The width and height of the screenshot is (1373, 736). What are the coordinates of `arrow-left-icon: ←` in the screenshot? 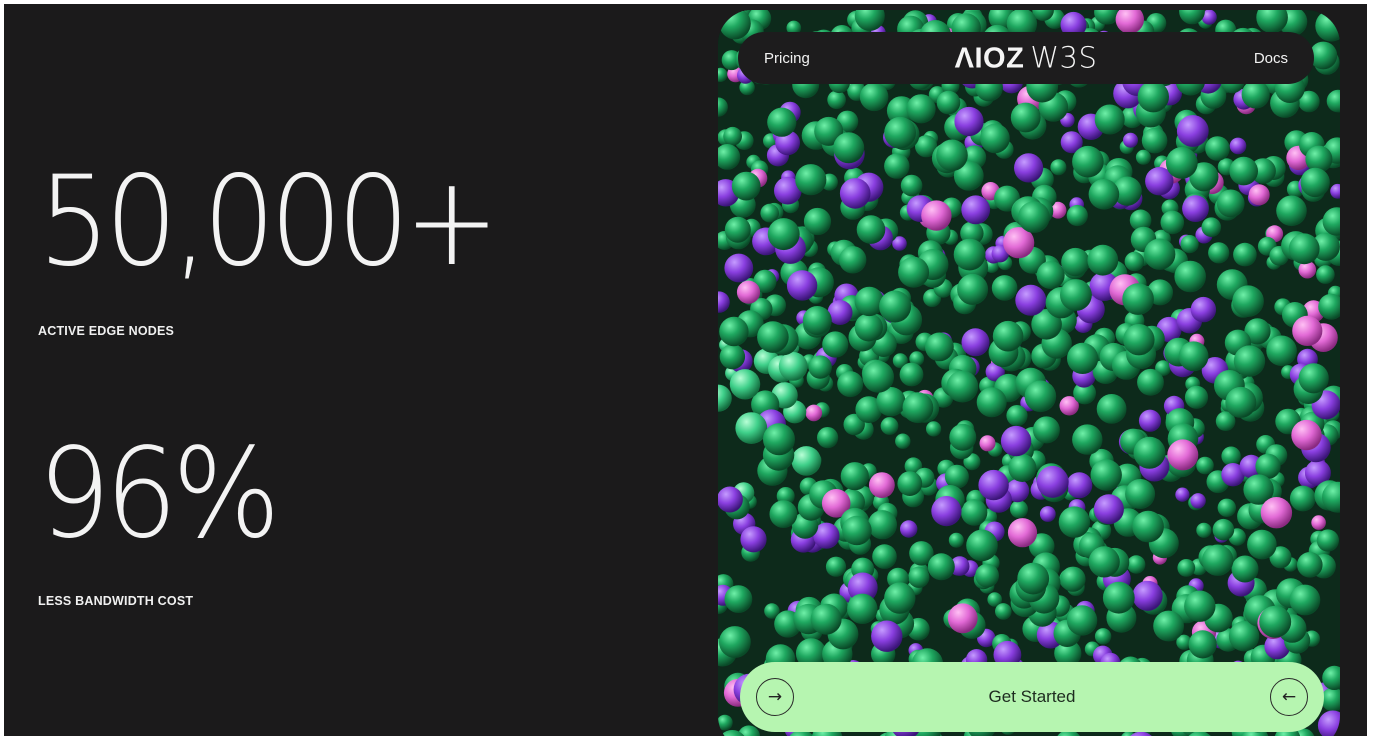 It's located at (1289, 697).